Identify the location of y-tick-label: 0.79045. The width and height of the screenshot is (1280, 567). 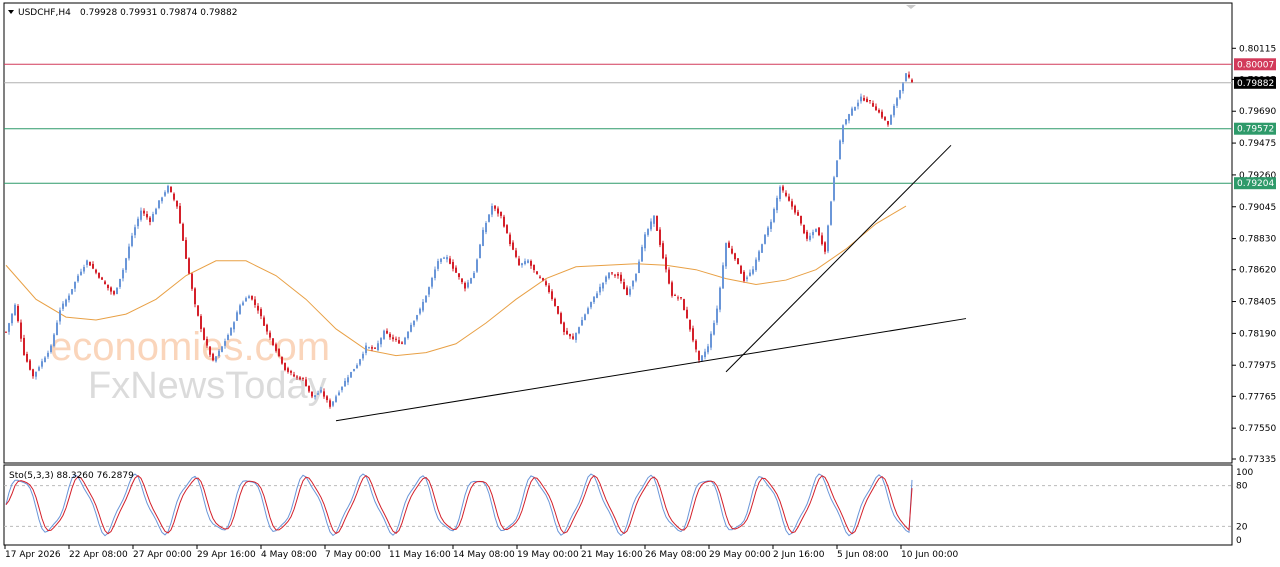
(1257, 208).